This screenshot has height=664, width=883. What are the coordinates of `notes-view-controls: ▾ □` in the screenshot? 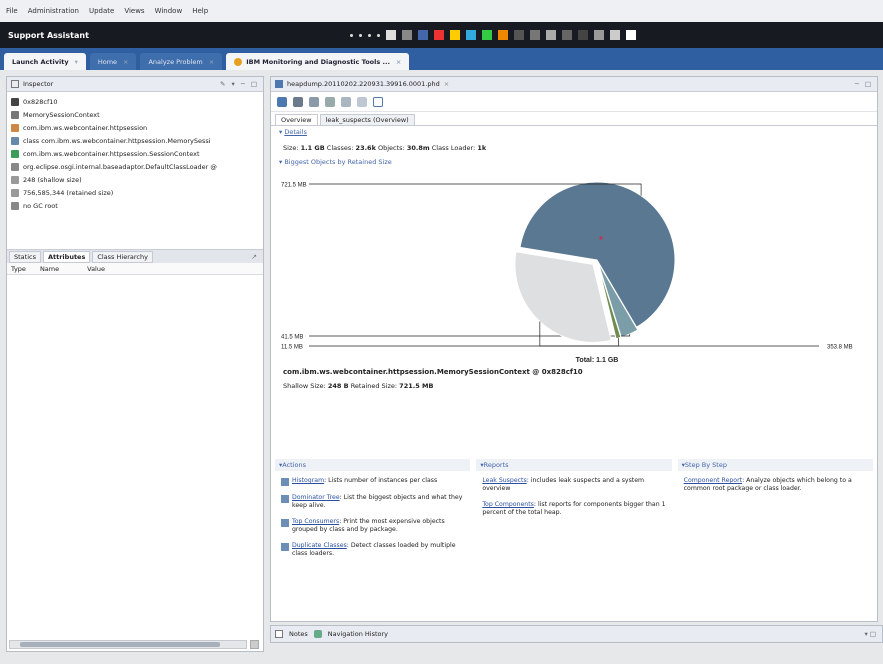 It's located at (873, 634).